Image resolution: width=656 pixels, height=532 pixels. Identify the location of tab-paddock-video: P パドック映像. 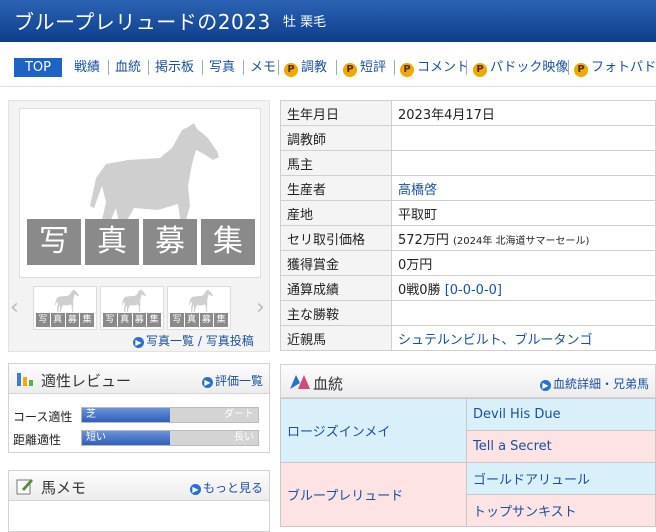
(520, 67).